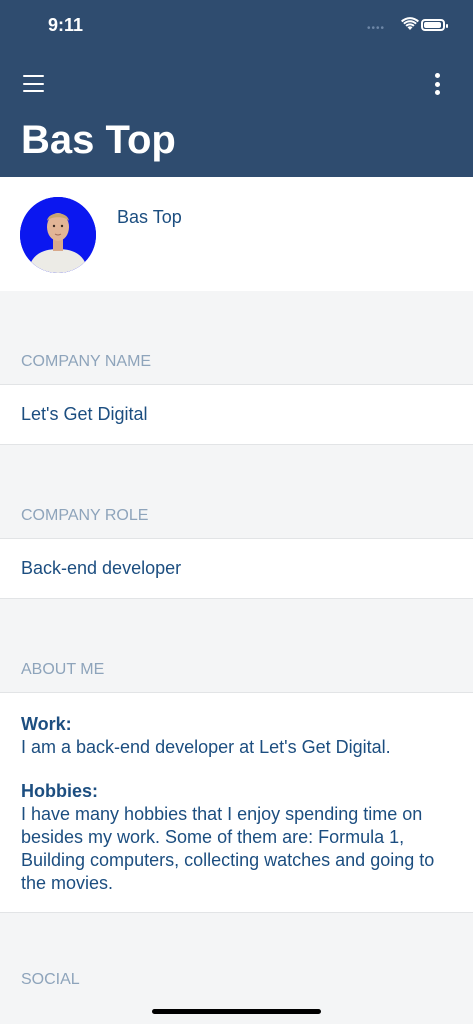 Image resolution: width=473 pixels, height=1024 pixels. Describe the element at coordinates (149, 217) in the screenshot. I see `profile-name: Bas Top` at that location.